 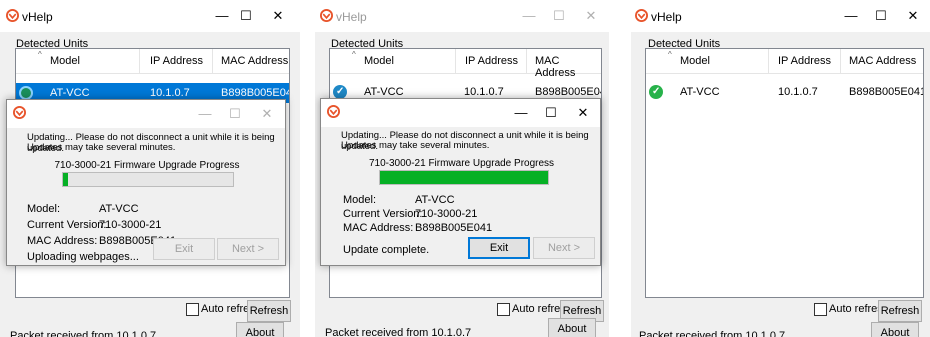 What do you see at coordinates (146, 114) in the screenshot?
I see `dialog-title-bar: — ☐ ✕` at bounding box center [146, 114].